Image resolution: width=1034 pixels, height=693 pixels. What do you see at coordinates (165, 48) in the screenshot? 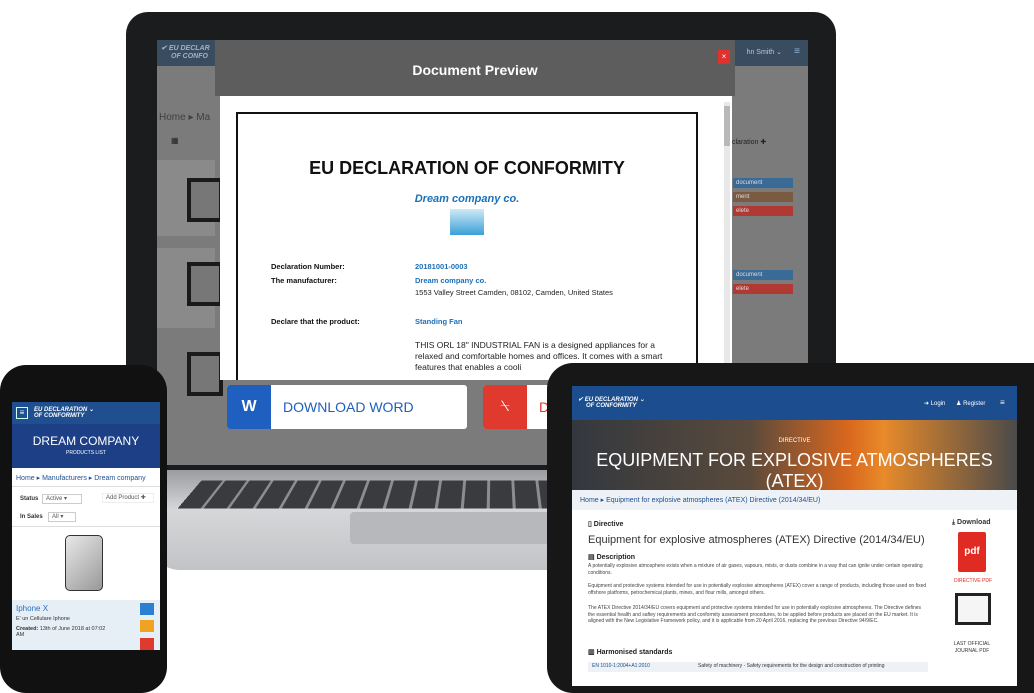
I see `logo-check-icon: ✔` at bounding box center [165, 48].